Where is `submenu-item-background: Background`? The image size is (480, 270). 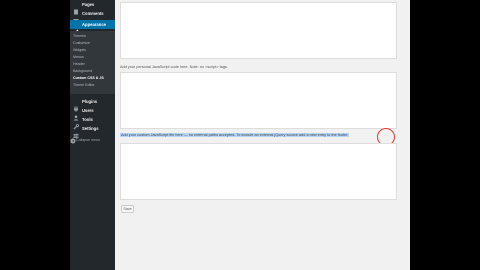 submenu-item-background: Background is located at coordinates (93, 71).